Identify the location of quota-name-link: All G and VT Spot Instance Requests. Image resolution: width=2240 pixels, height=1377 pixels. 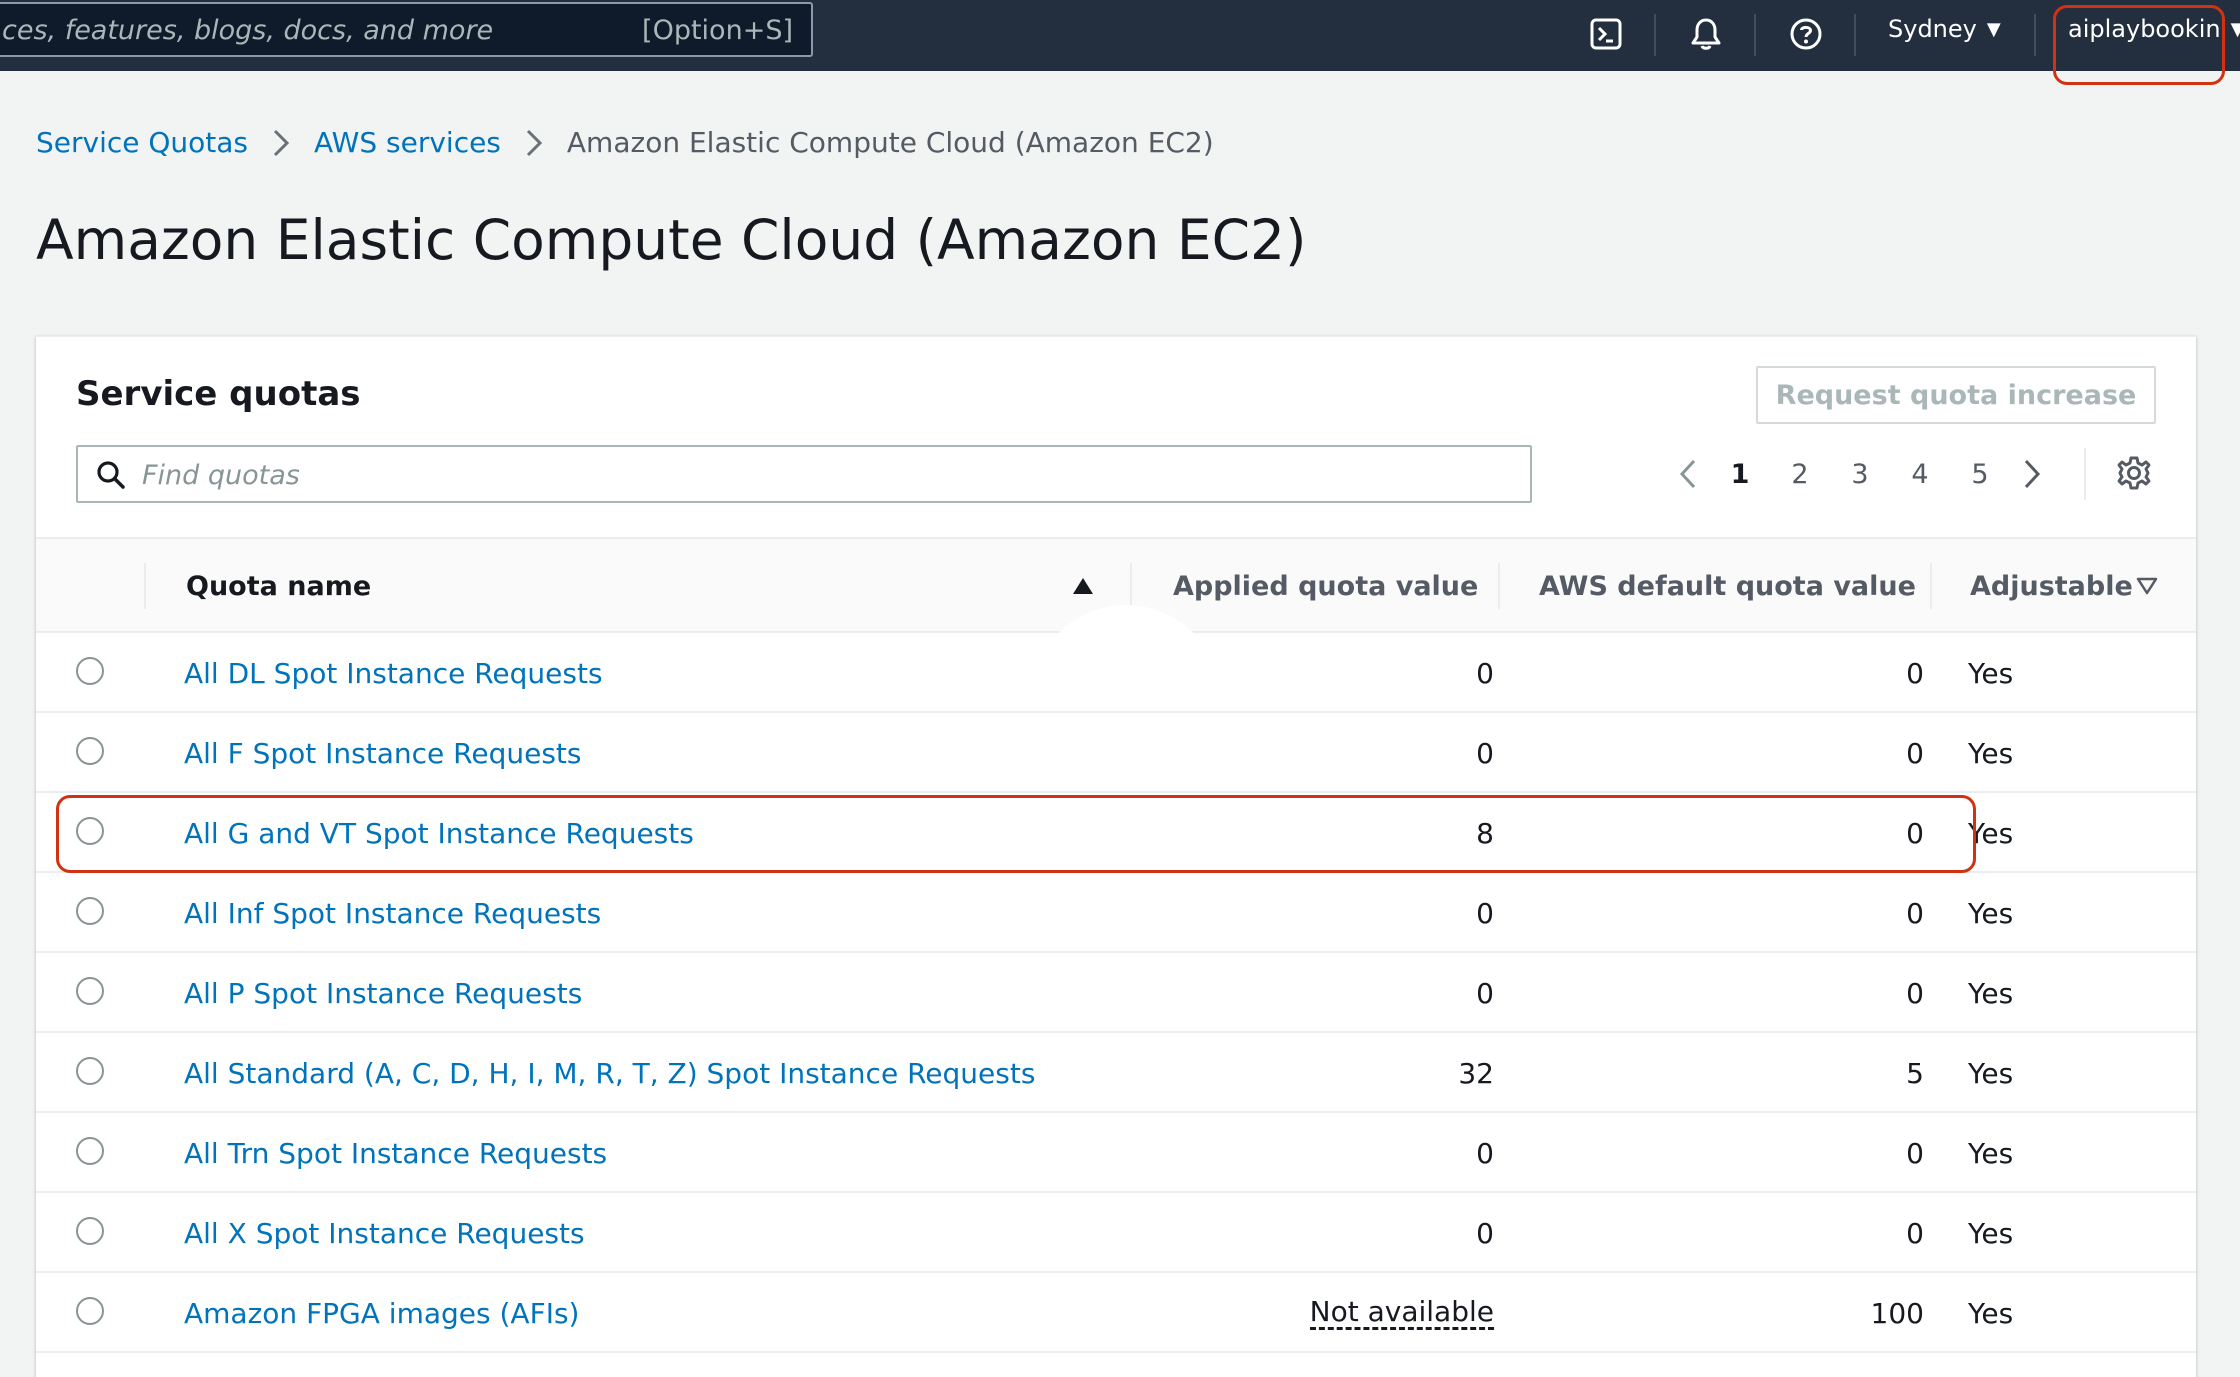
(439, 833).